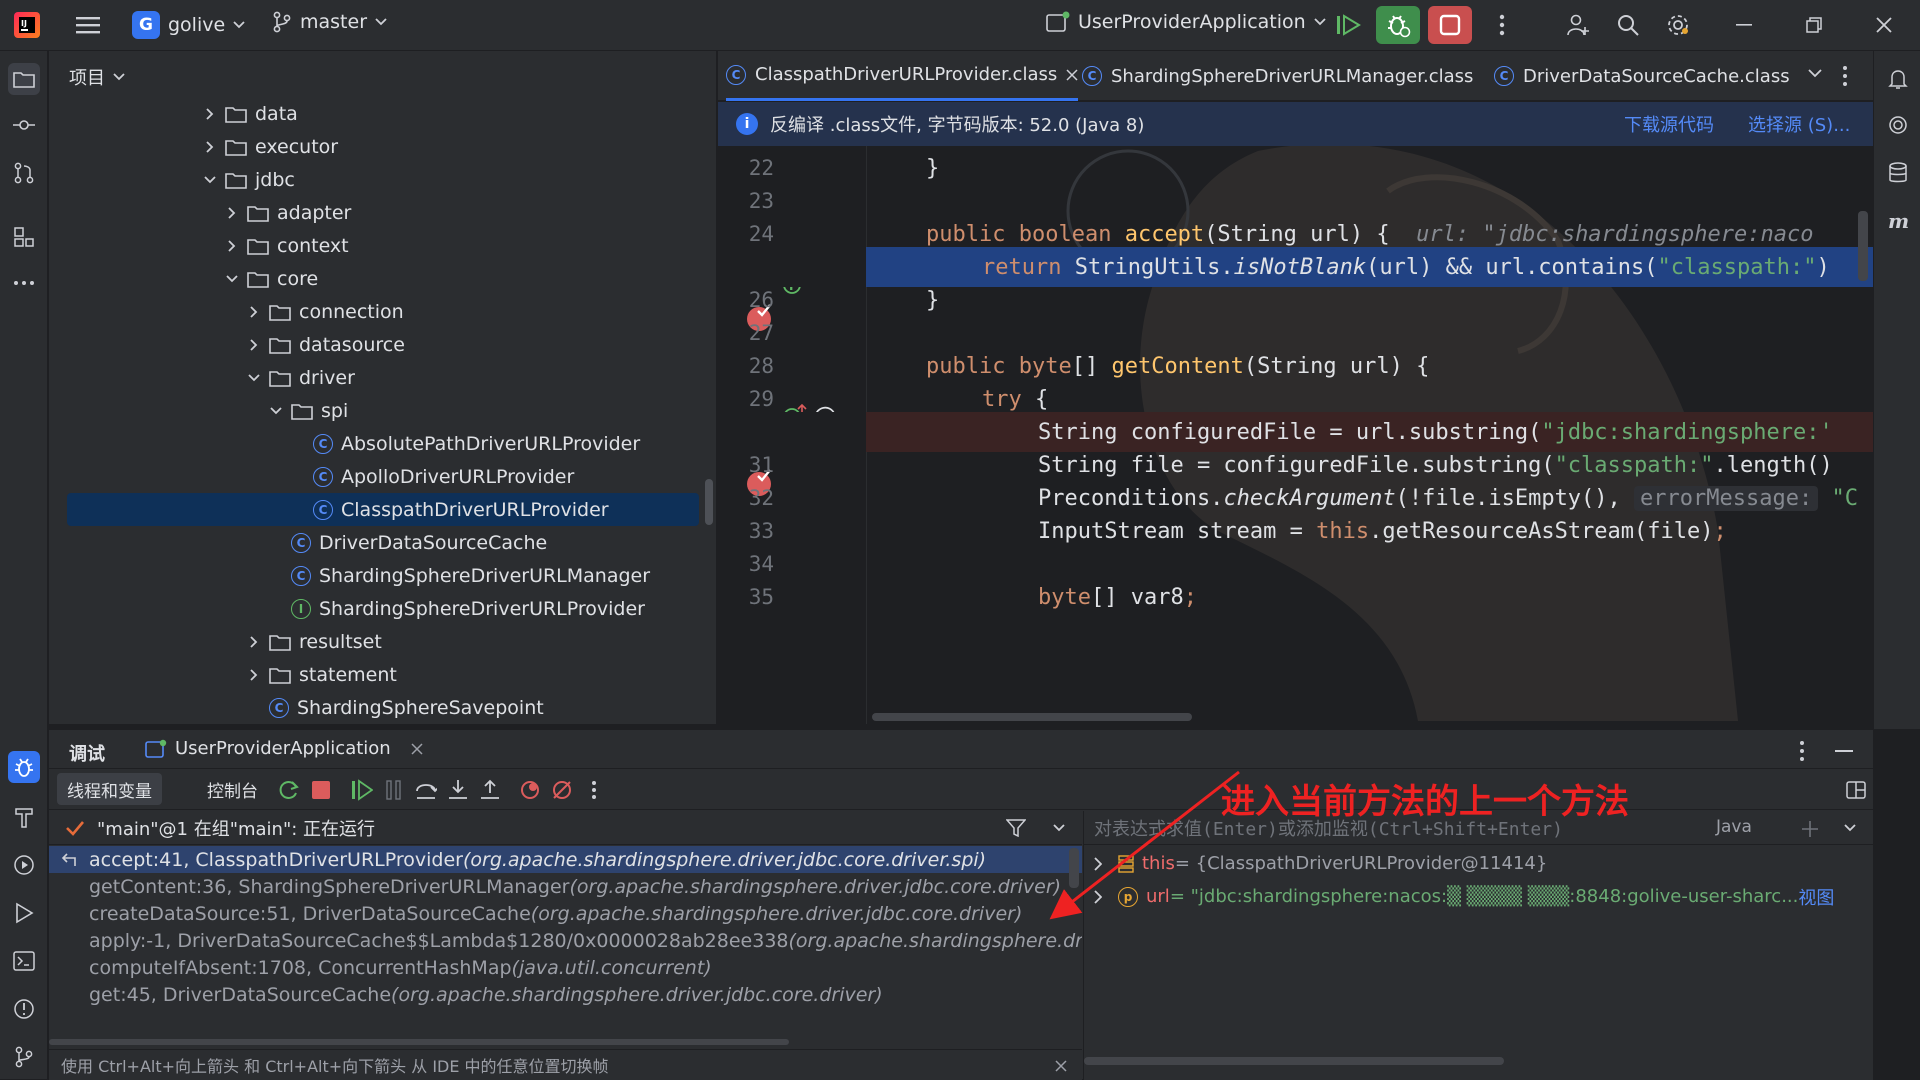  What do you see at coordinates (1277, 76) in the screenshot?
I see `tab-sharding-sphere-driver-url-manager: C ShardingSphereDriverURLManager.class` at bounding box center [1277, 76].